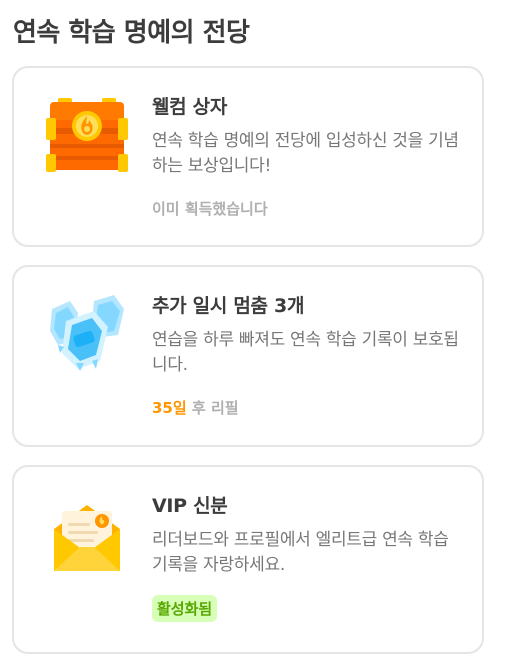 The height and width of the screenshot is (667, 506). I want to click on card-description: 연습을 하루 빠져도 연속 학습 기록이 보호됩니다., so click(305, 352).